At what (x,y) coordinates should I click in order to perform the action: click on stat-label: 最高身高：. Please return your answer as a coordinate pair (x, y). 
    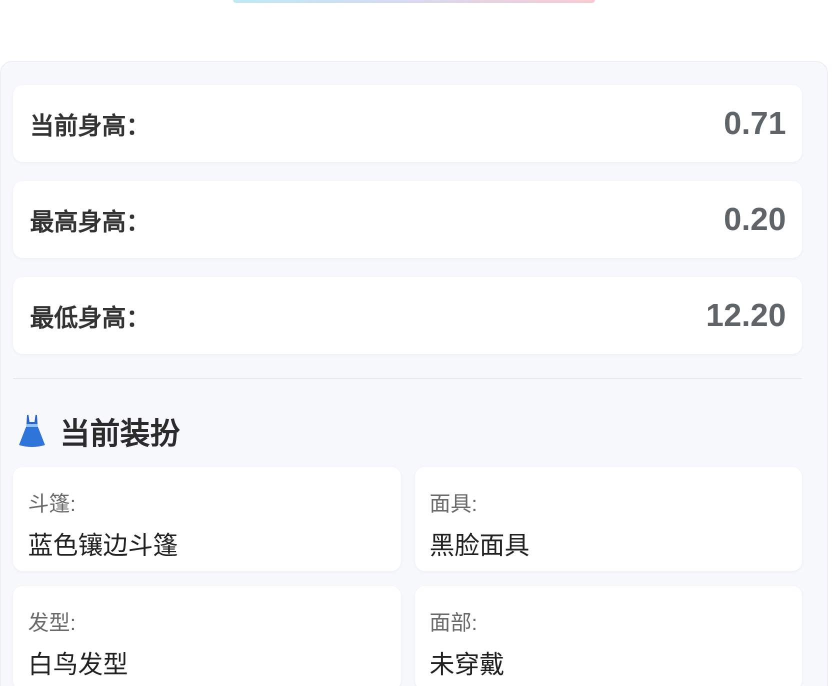
    Looking at the image, I should click on (90, 222).